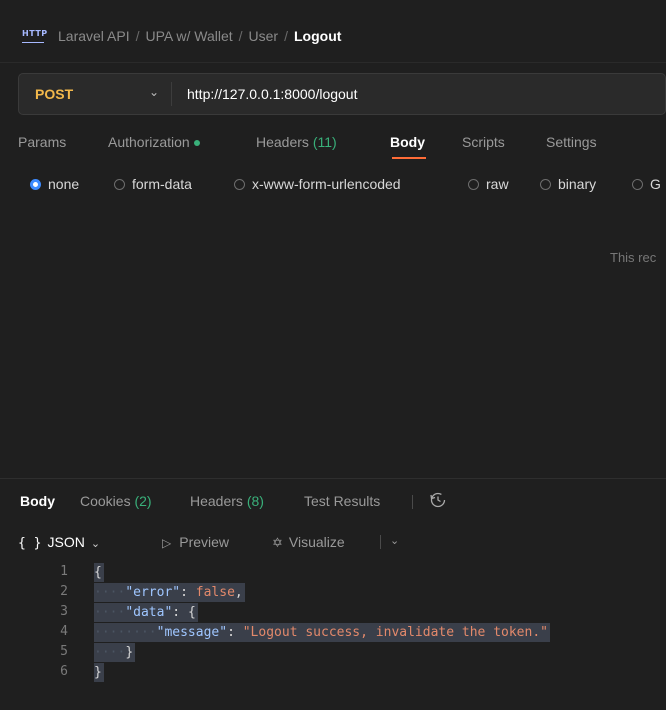 The image size is (666, 710). What do you see at coordinates (342, 501) in the screenshot?
I see `response-tab-test-results: Test Results` at bounding box center [342, 501].